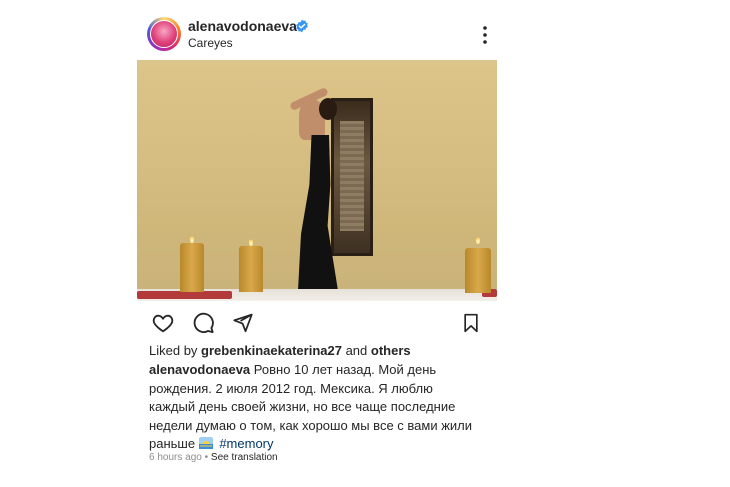  What do you see at coordinates (184, 295) in the screenshot?
I see `photo-red-cloth-left` at bounding box center [184, 295].